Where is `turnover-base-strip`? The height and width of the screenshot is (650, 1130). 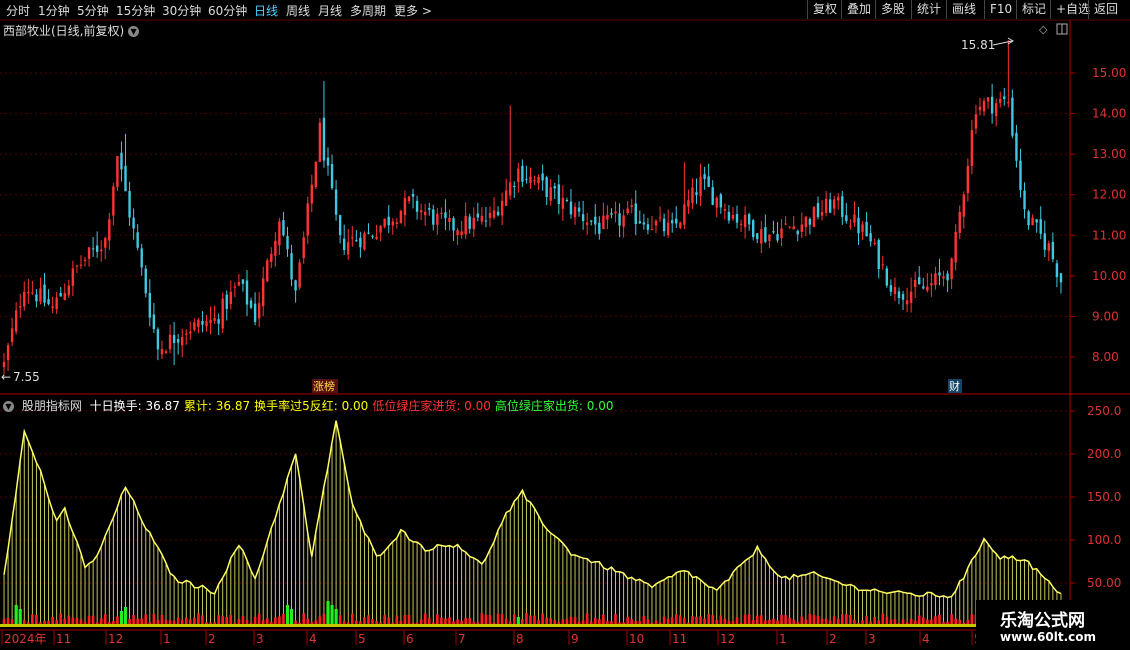 turnover-base-strip is located at coordinates (534, 625).